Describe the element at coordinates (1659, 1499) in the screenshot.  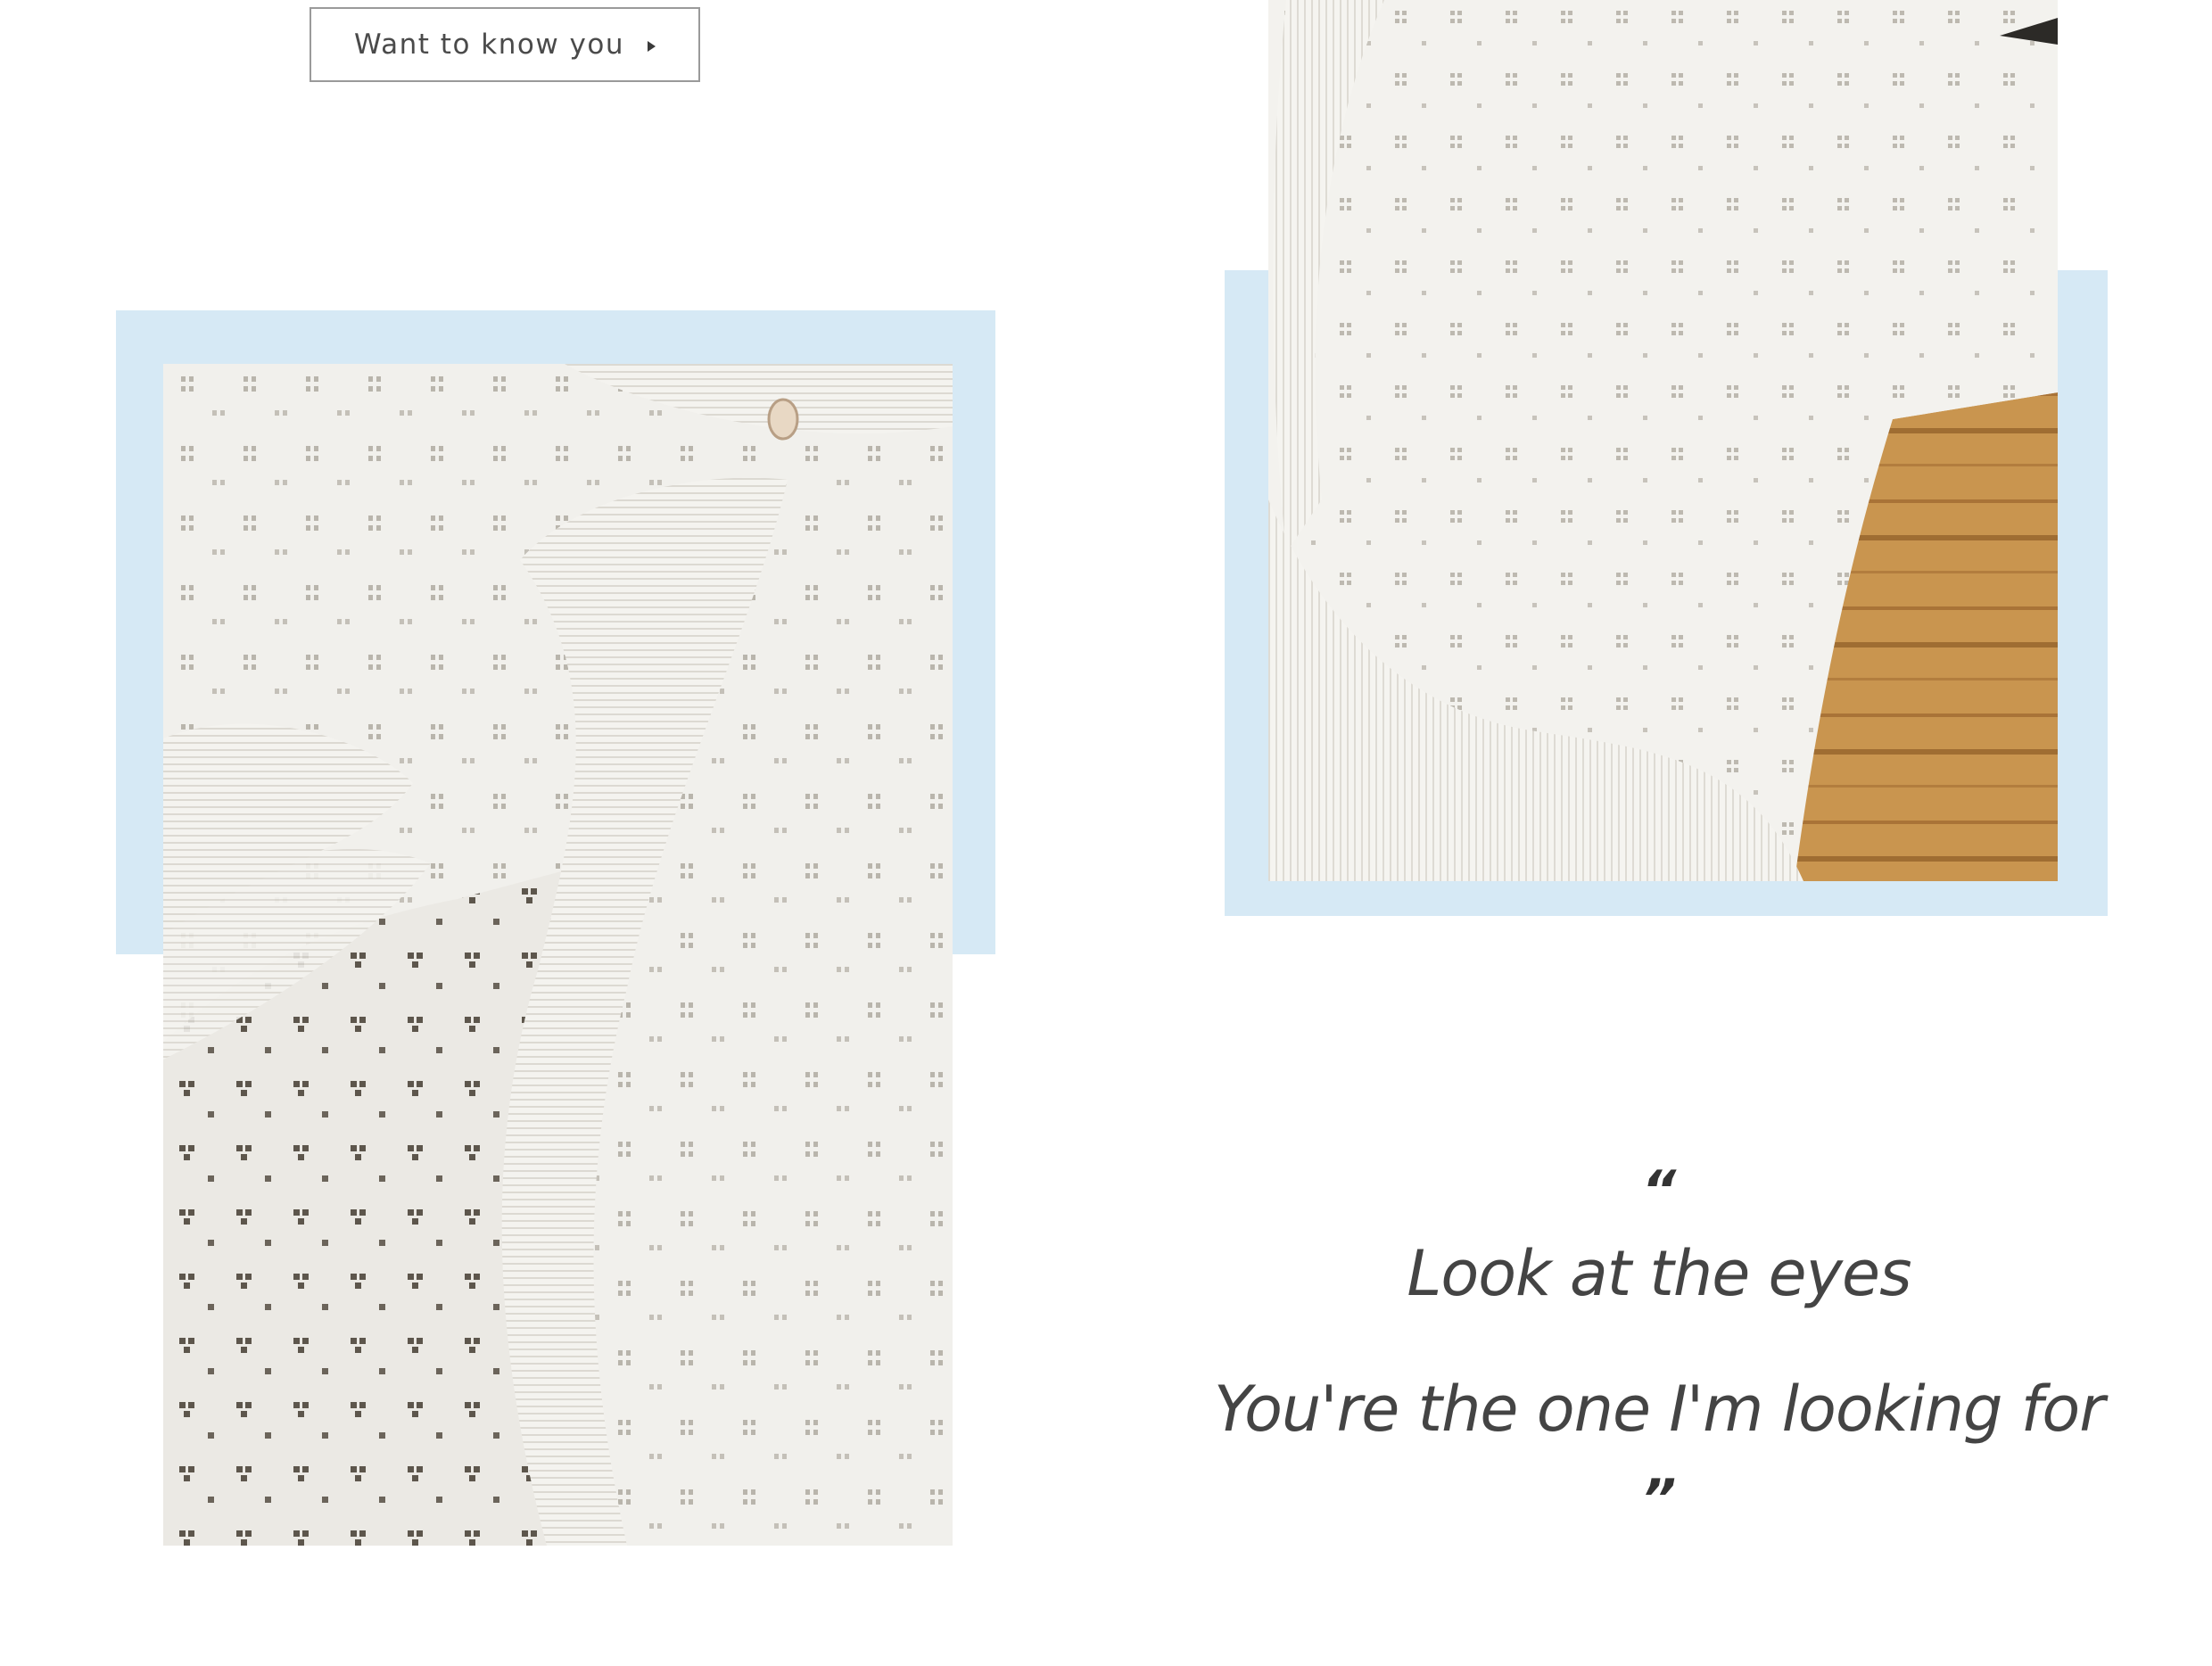
I see `close-quote-mark: ”` at that location.